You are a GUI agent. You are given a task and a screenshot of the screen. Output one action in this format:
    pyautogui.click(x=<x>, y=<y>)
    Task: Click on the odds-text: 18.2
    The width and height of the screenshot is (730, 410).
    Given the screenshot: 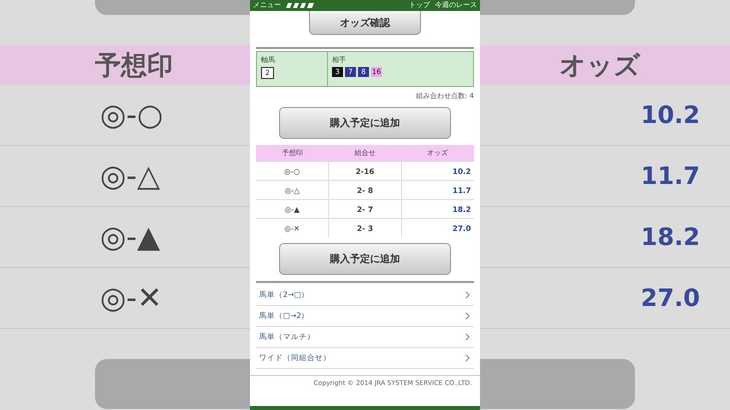 What is the action you would take?
    pyautogui.click(x=670, y=237)
    